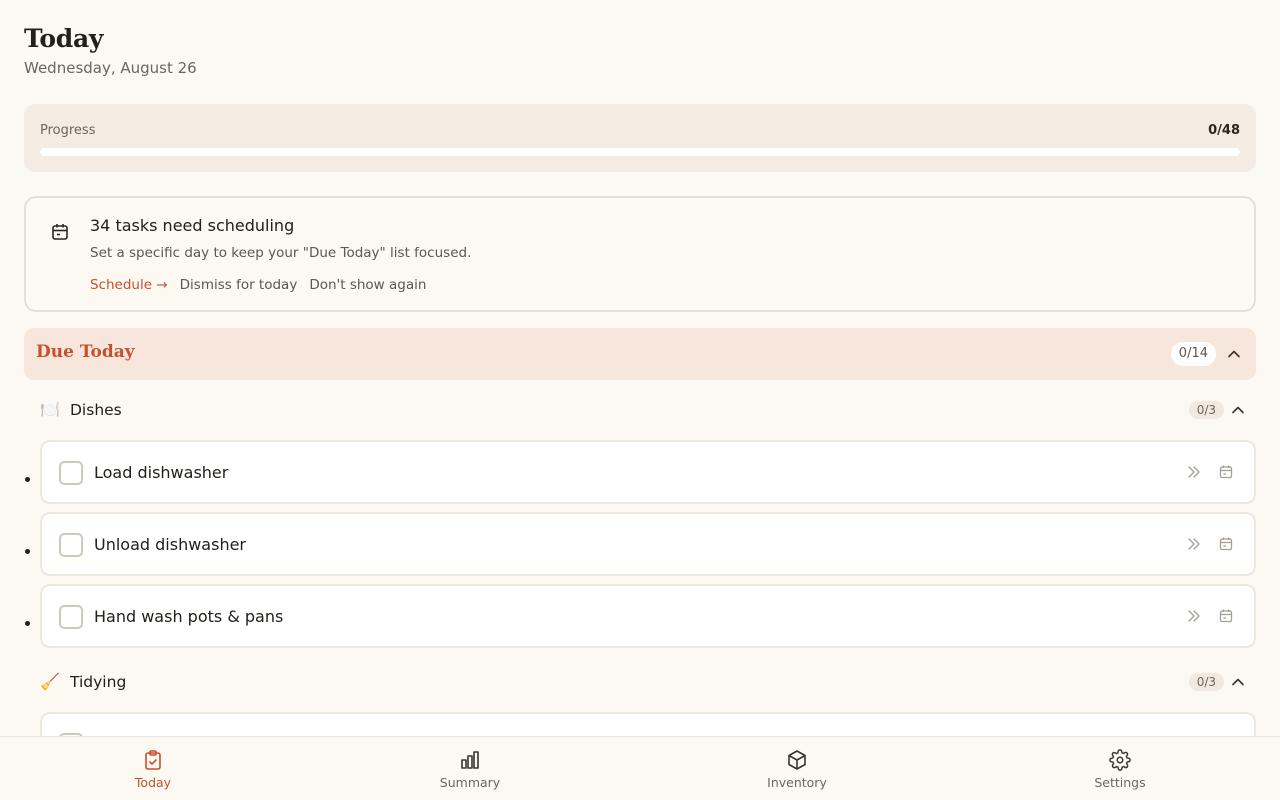 The height and width of the screenshot is (800, 1280). I want to click on broom-icon: 🧹, so click(50, 681).